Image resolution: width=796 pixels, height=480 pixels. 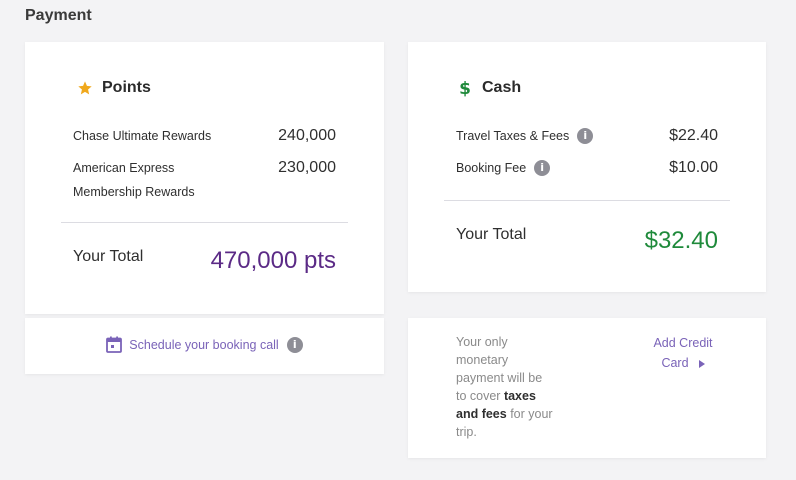 I want to click on points-heading-label: Points, so click(x=126, y=87).